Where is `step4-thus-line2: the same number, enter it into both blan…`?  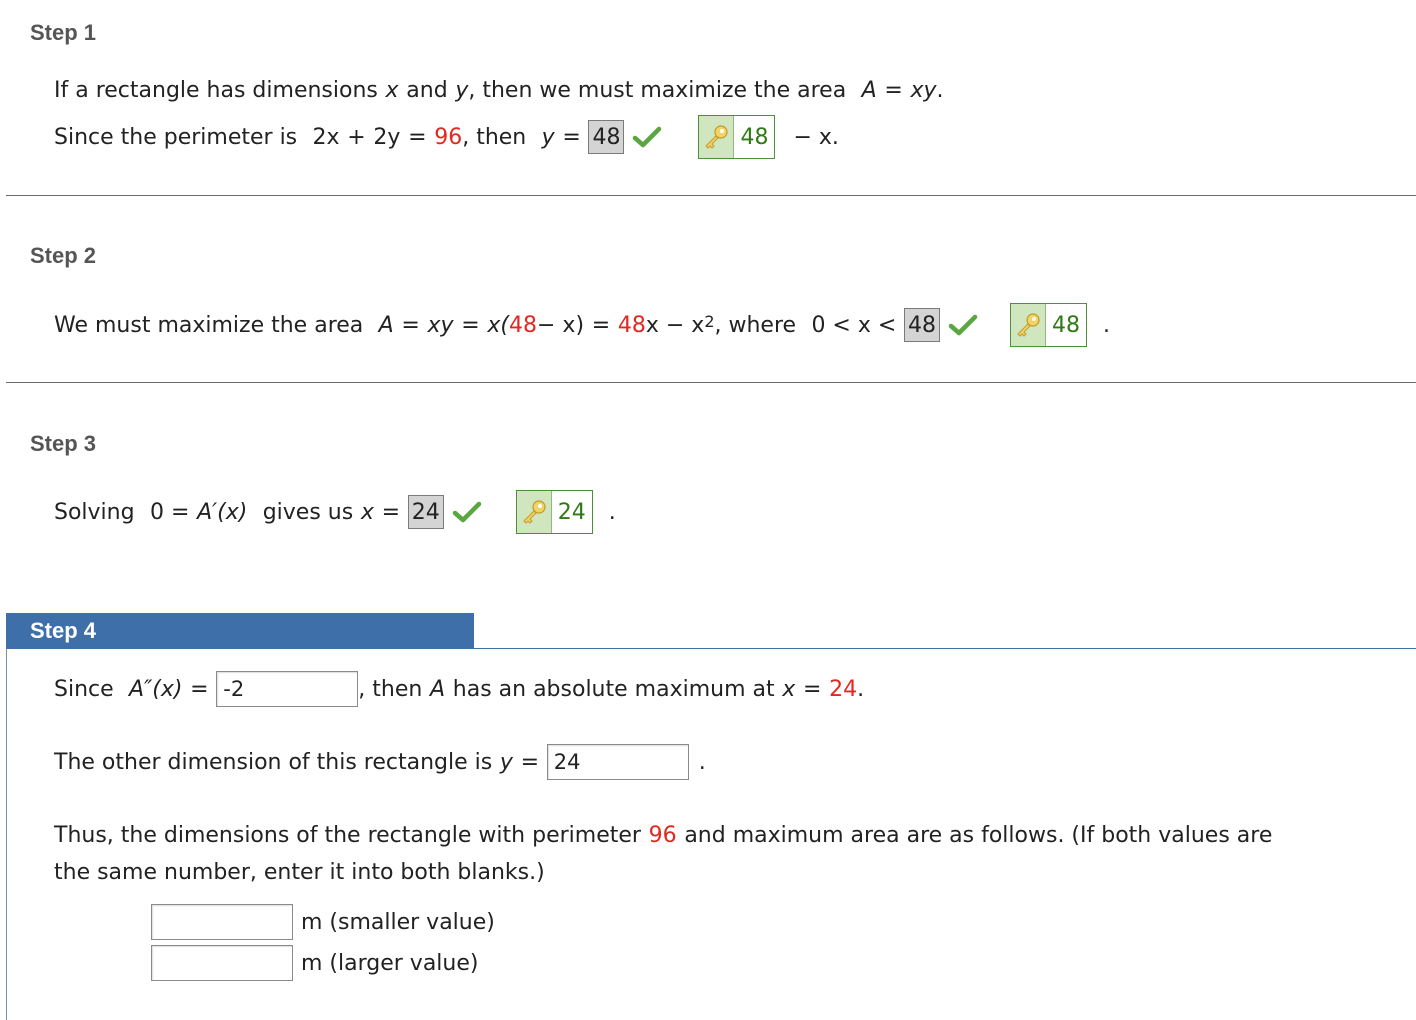
step4-thus-line2: the same number, enter it into both blan… is located at coordinates (299, 872).